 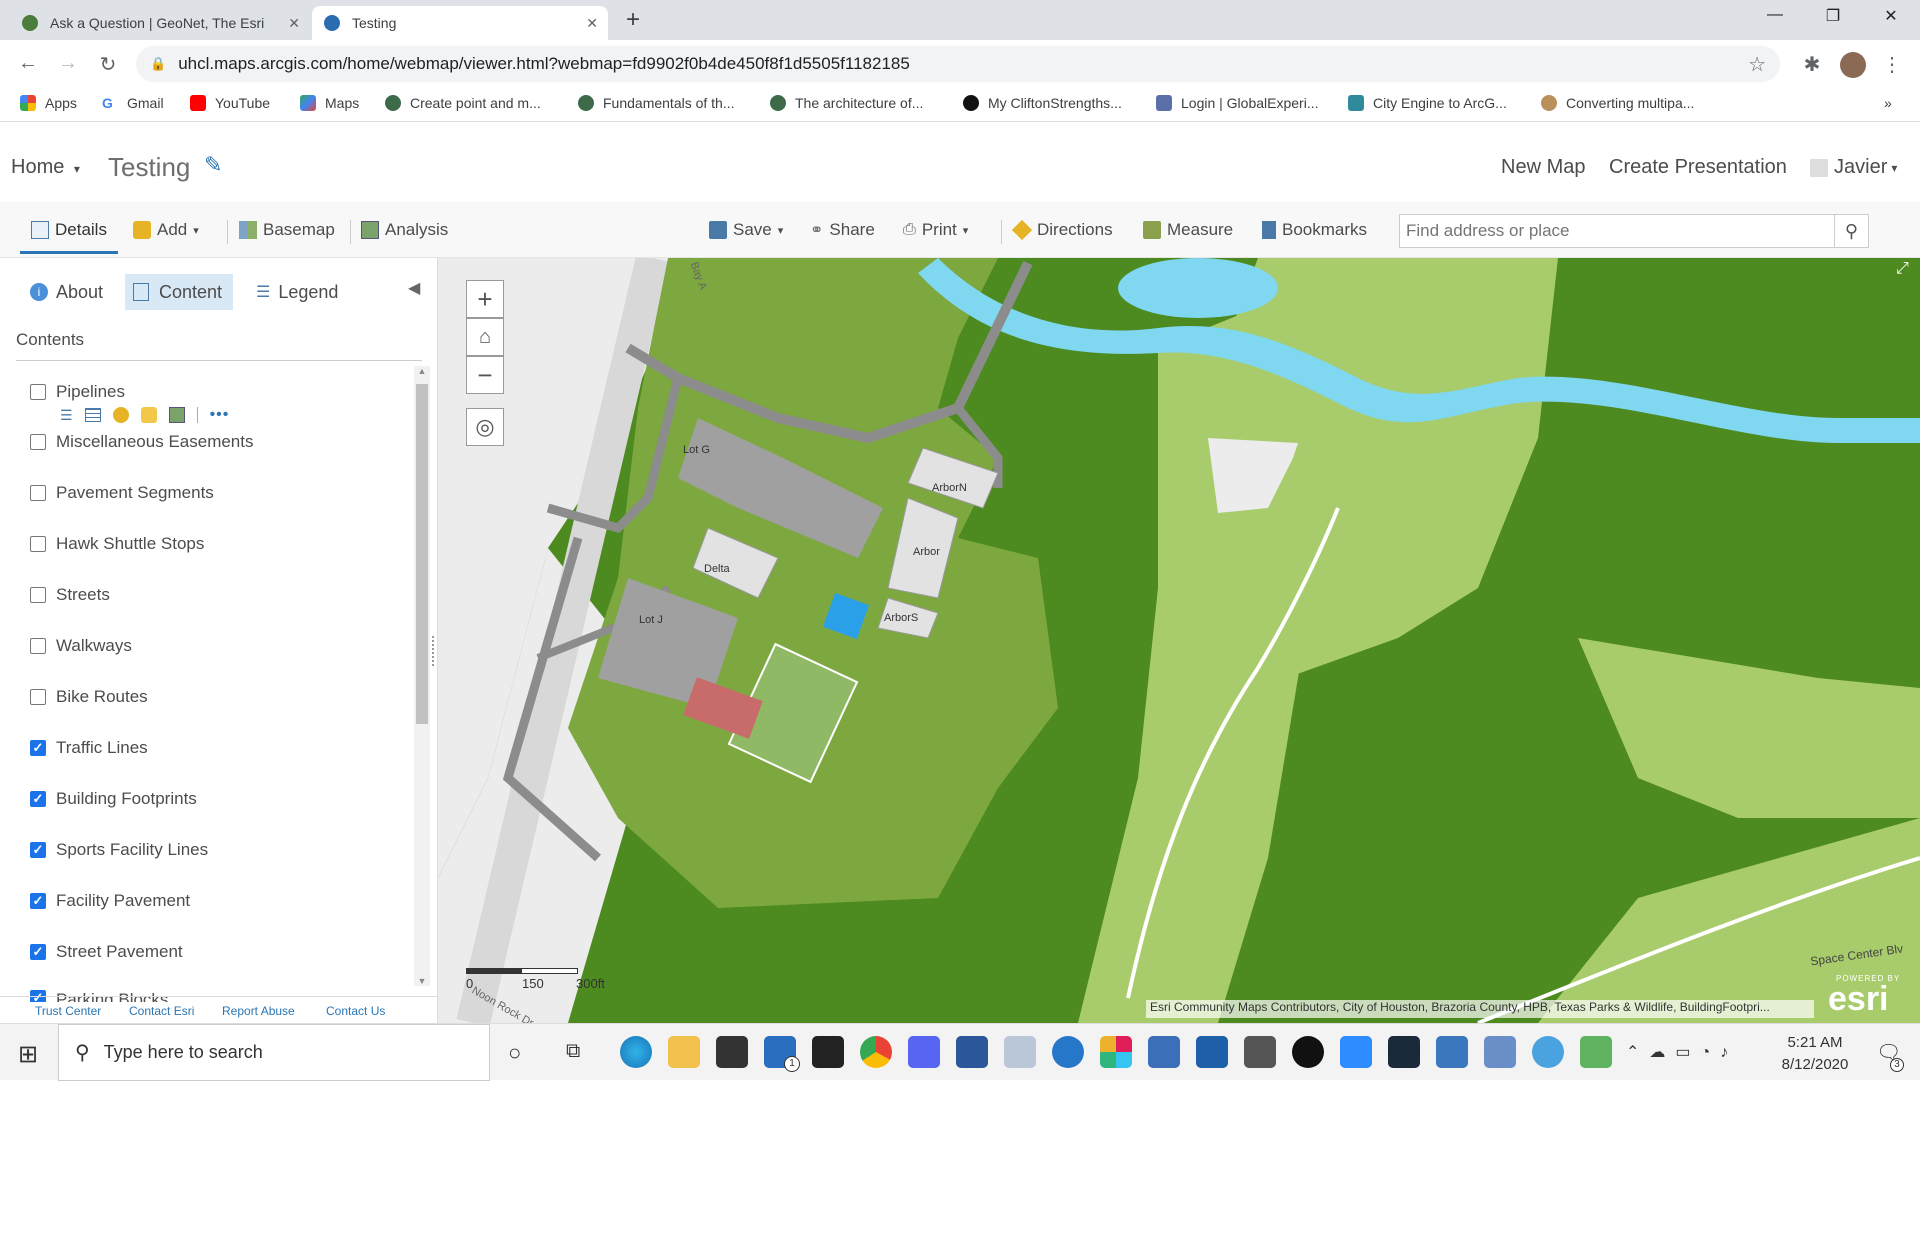 What do you see at coordinates (828, 1052) in the screenshot?
I see `app-icon` at bounding box center [828, 1052].